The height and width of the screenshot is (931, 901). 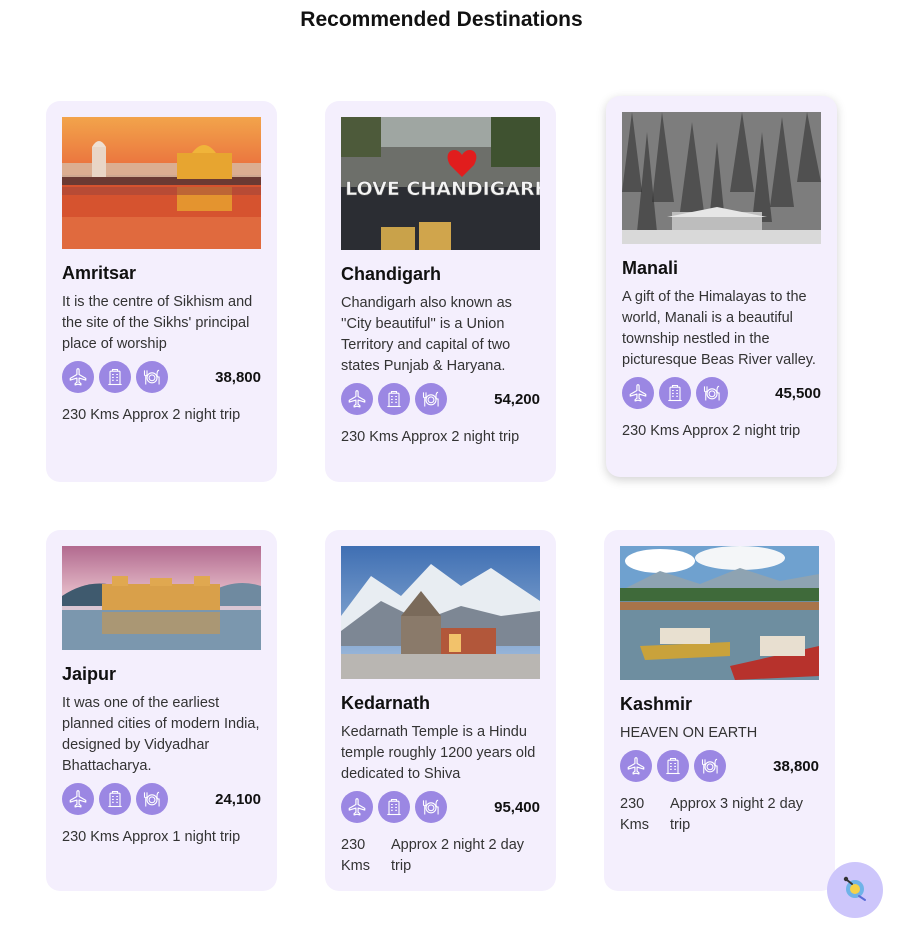 I want to click on trip-info: 230 Kms Approx 3 night 2 day trip, so click(x=719, y=815).